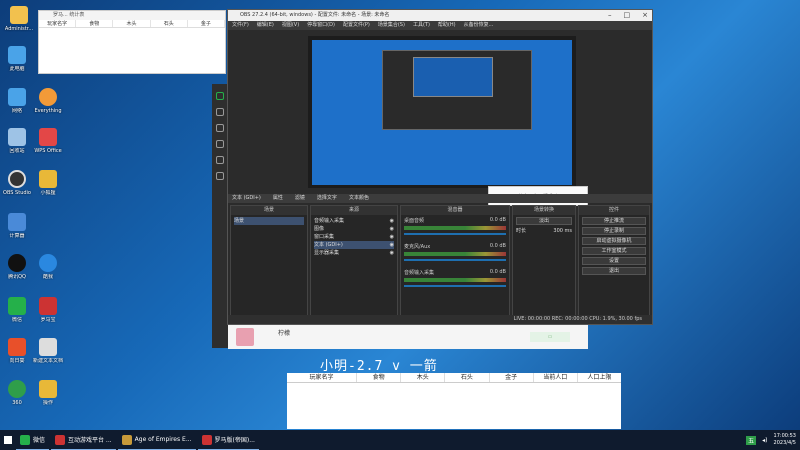 The image size is (800, 450). Describe the element at coordinates (300, 198) in the screenshot. I see `filters-button: 滤镜` at that location.